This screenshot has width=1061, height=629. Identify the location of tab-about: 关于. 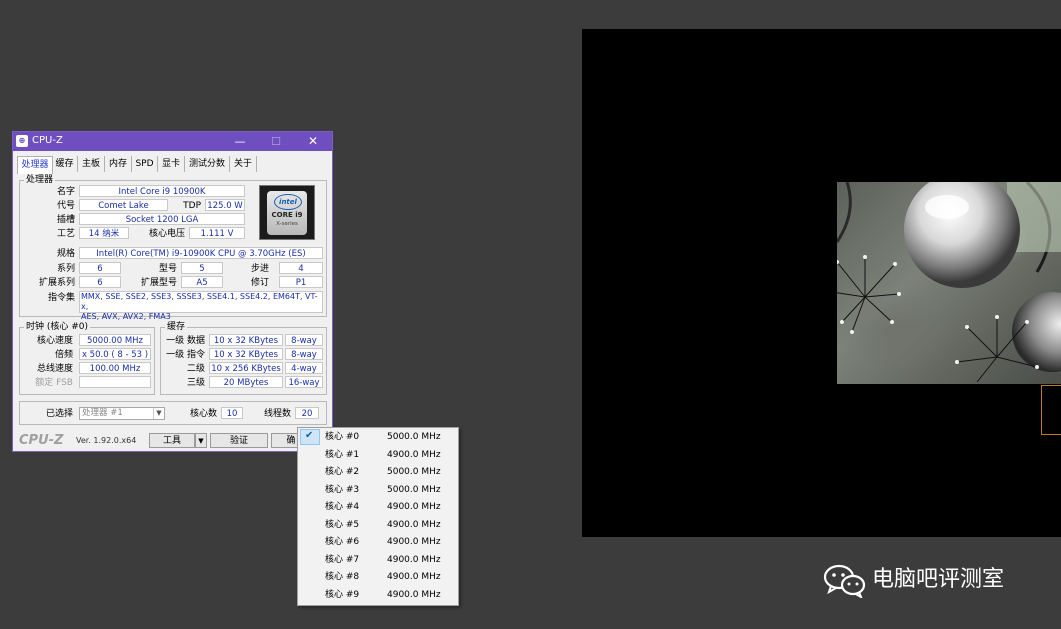
(243, 164).